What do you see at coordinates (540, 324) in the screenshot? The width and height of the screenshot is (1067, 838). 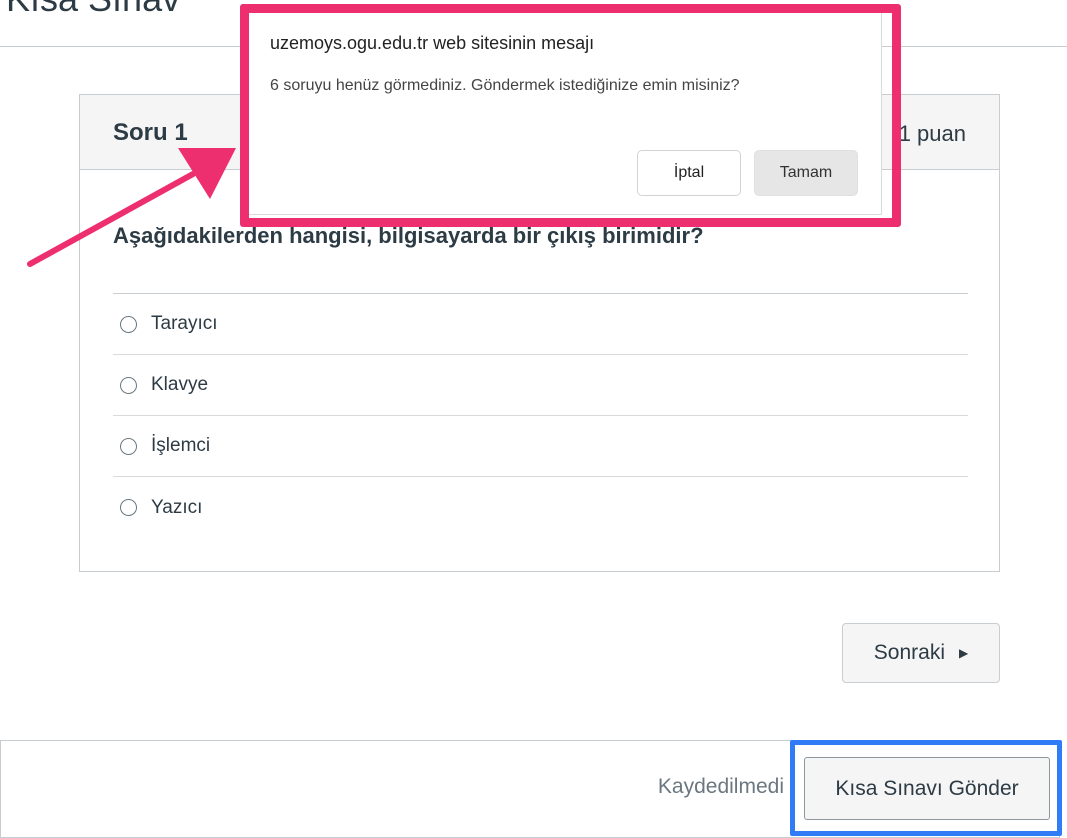 I see `answer-option: Tarayıcı` at bounding box center [540, 324].